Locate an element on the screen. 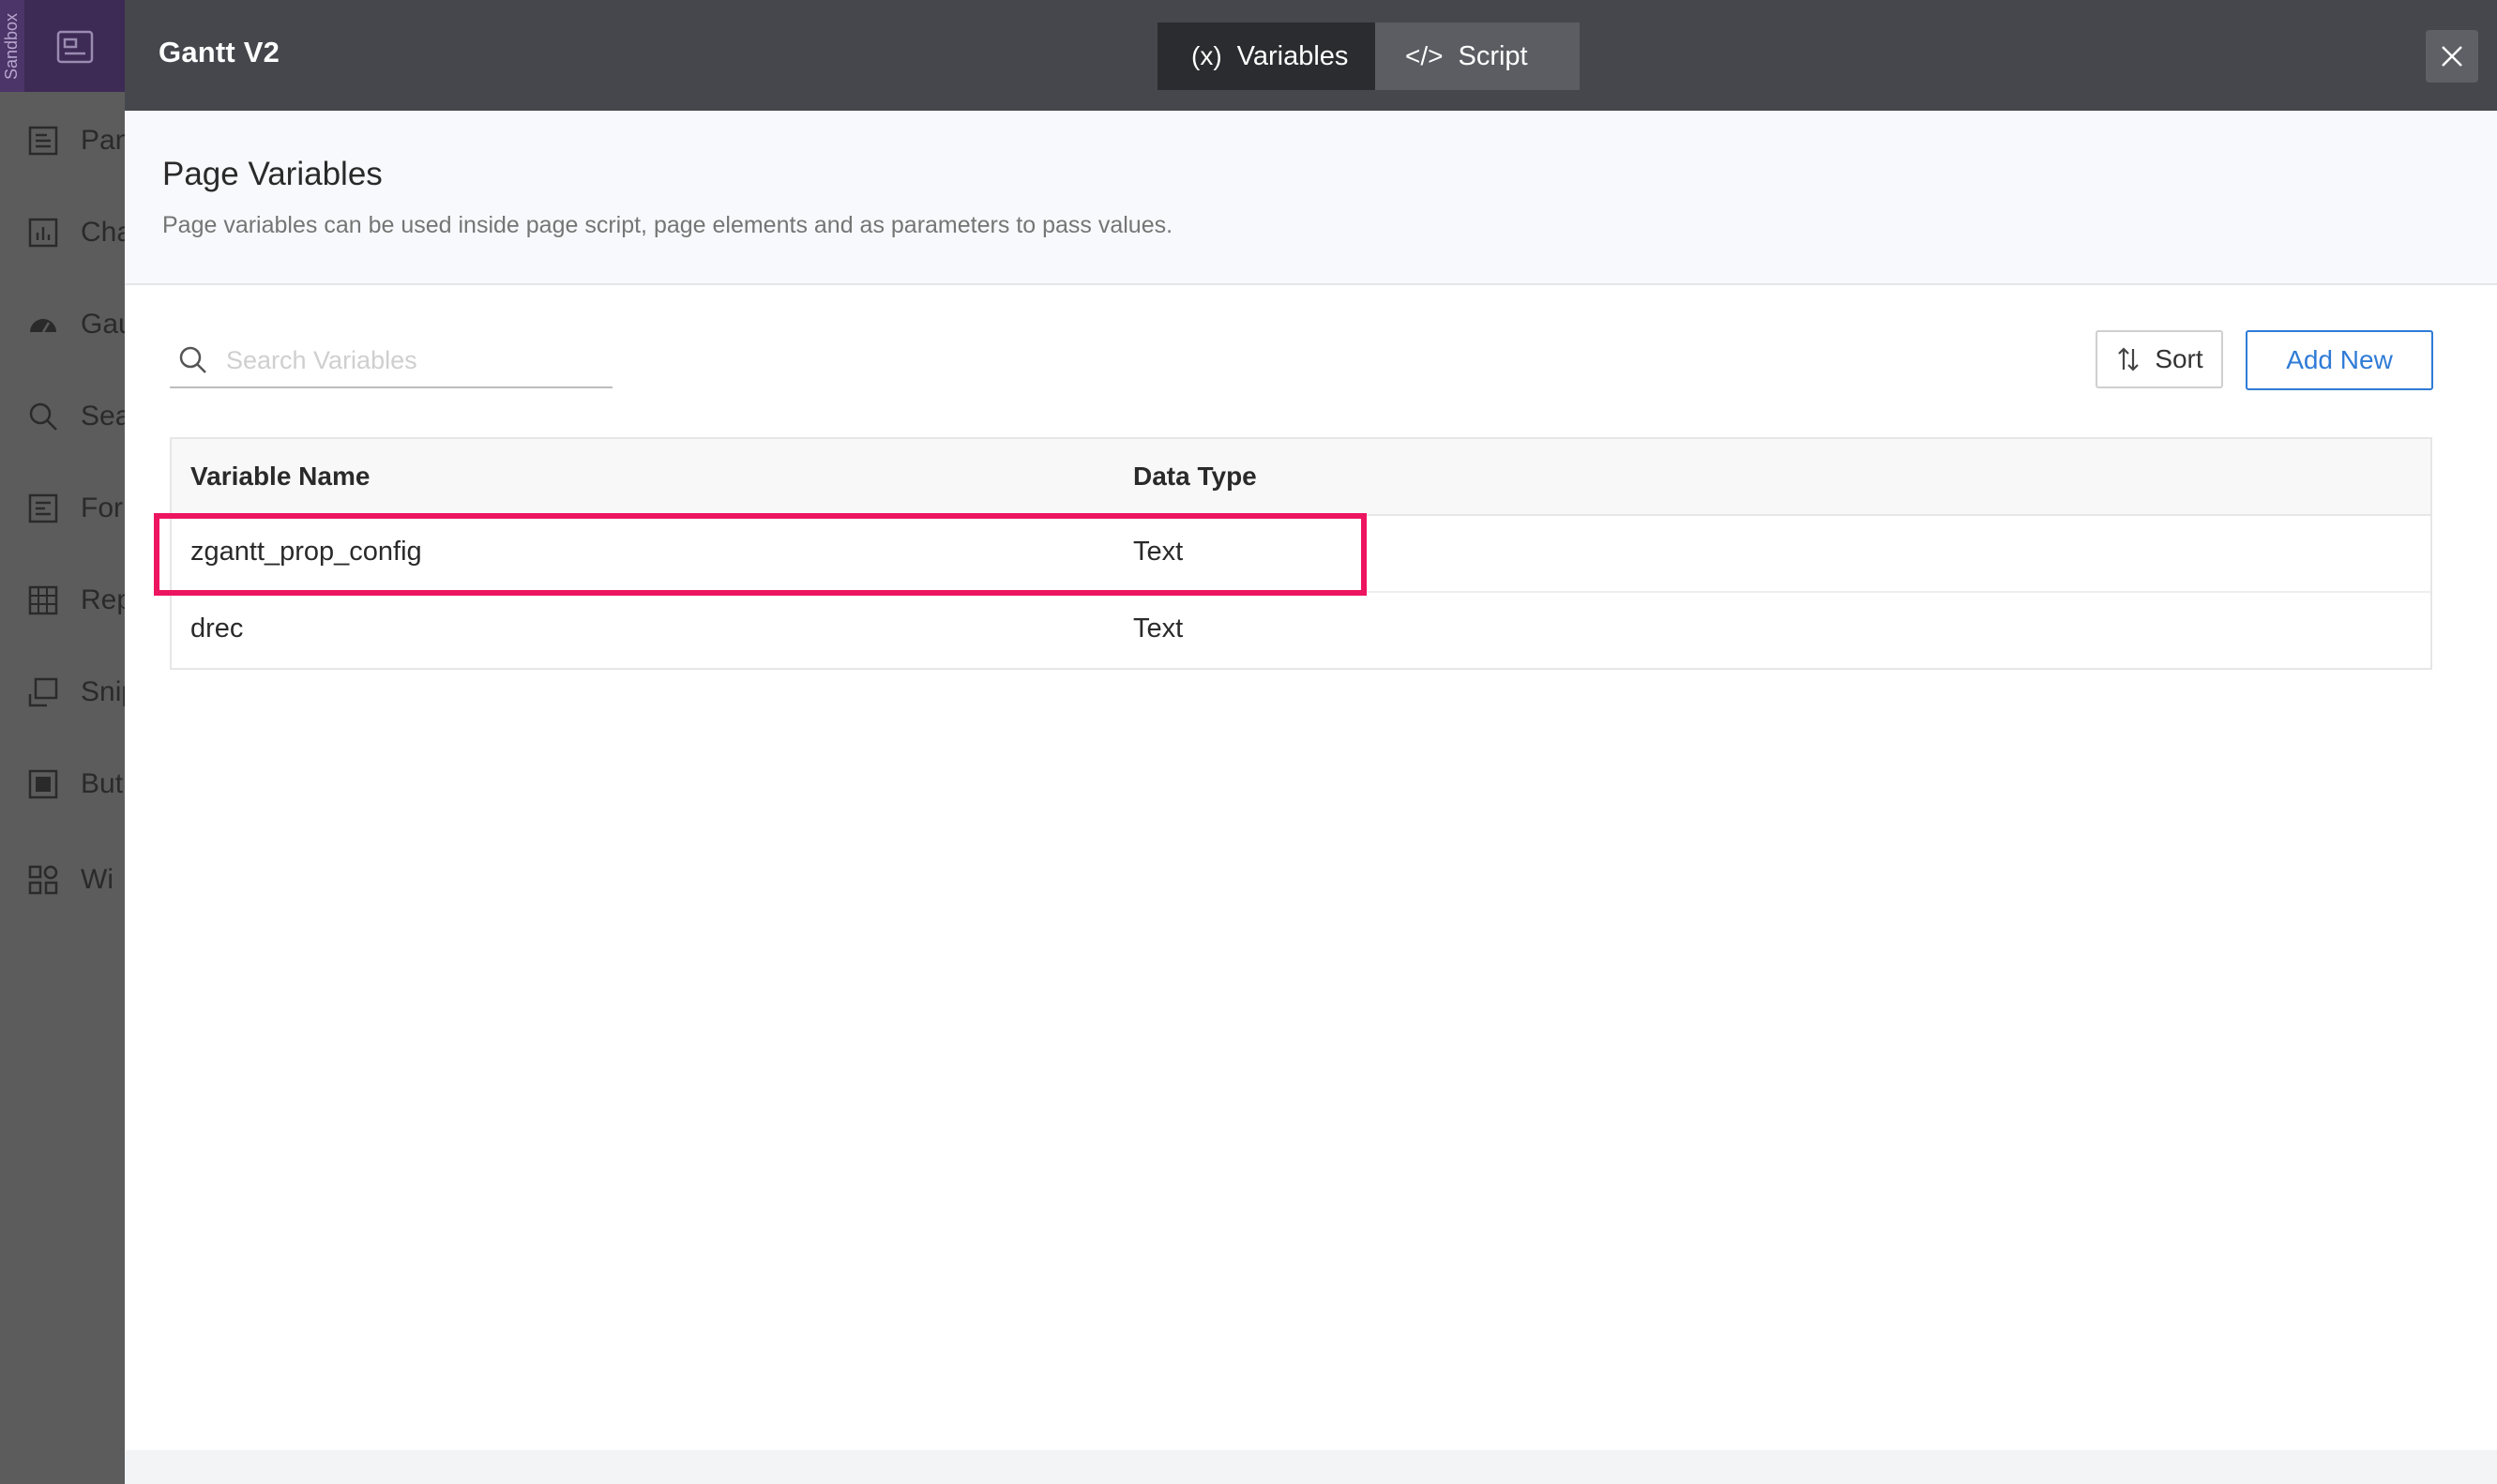 This screenshot has height=1484, width=2497. sidebar-item-for: For is located at coordinates (75, 509).